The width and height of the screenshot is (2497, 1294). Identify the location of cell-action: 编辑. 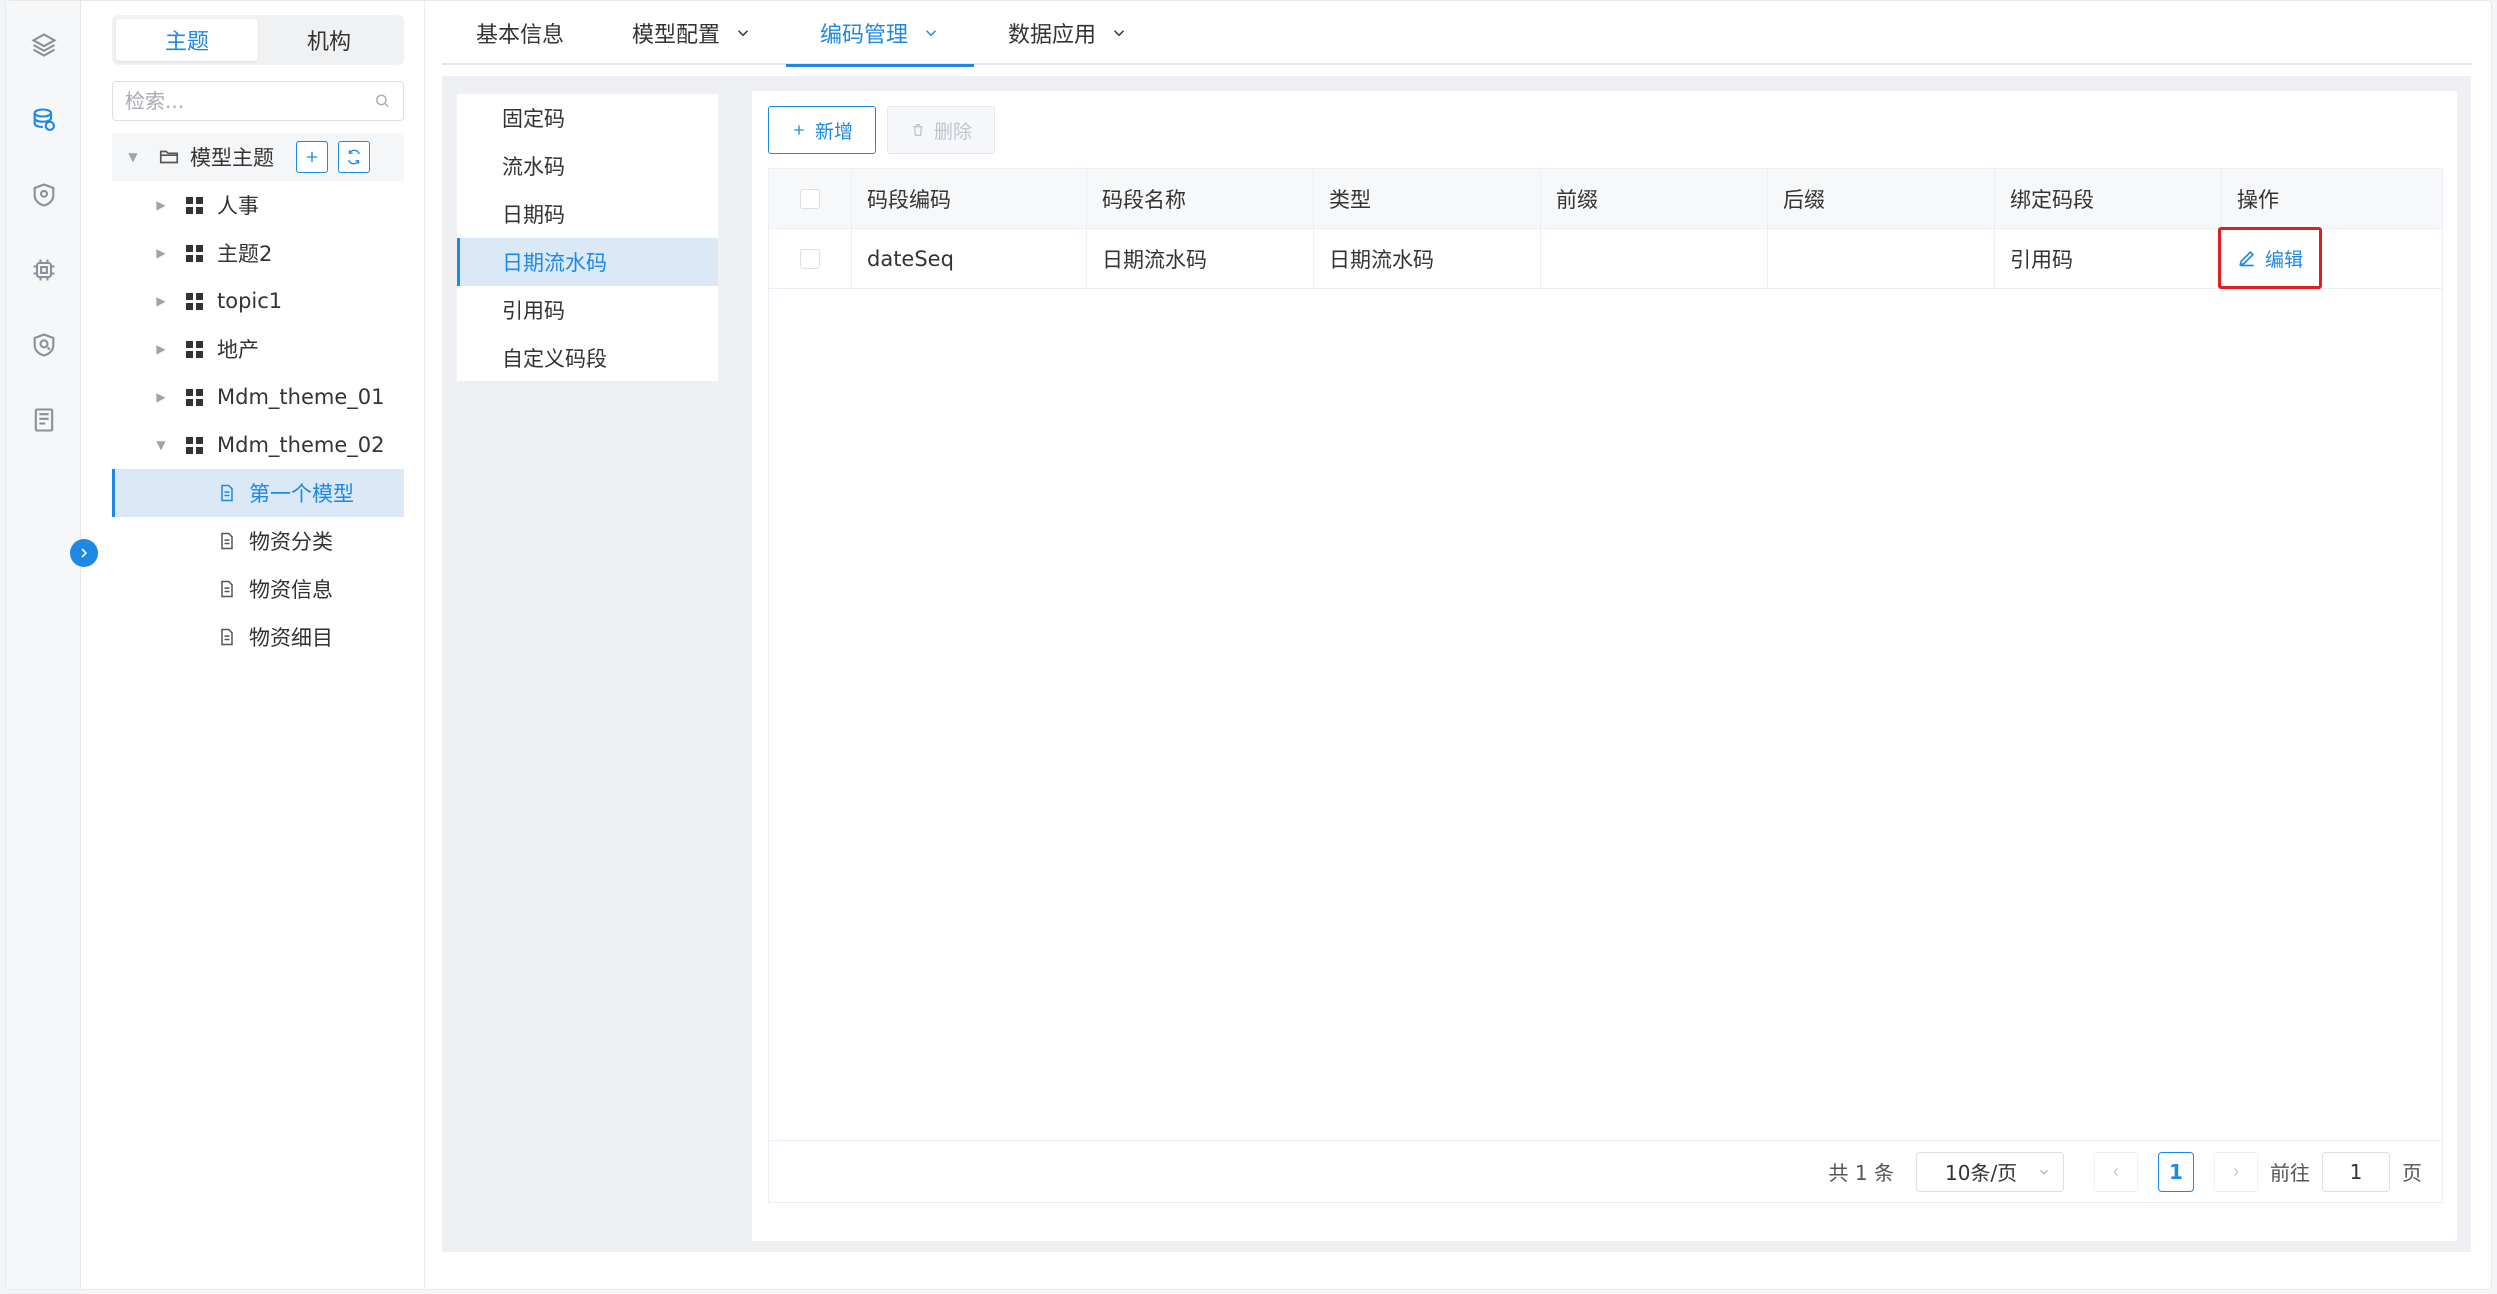
(2330, 258).